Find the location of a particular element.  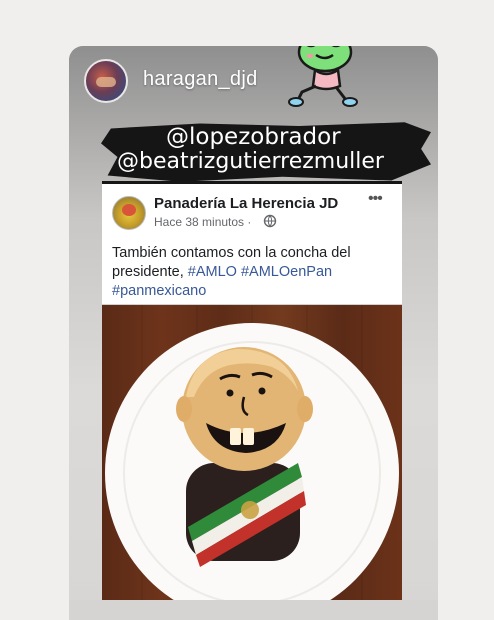

story-bottom is located at coordinates (253, 610).